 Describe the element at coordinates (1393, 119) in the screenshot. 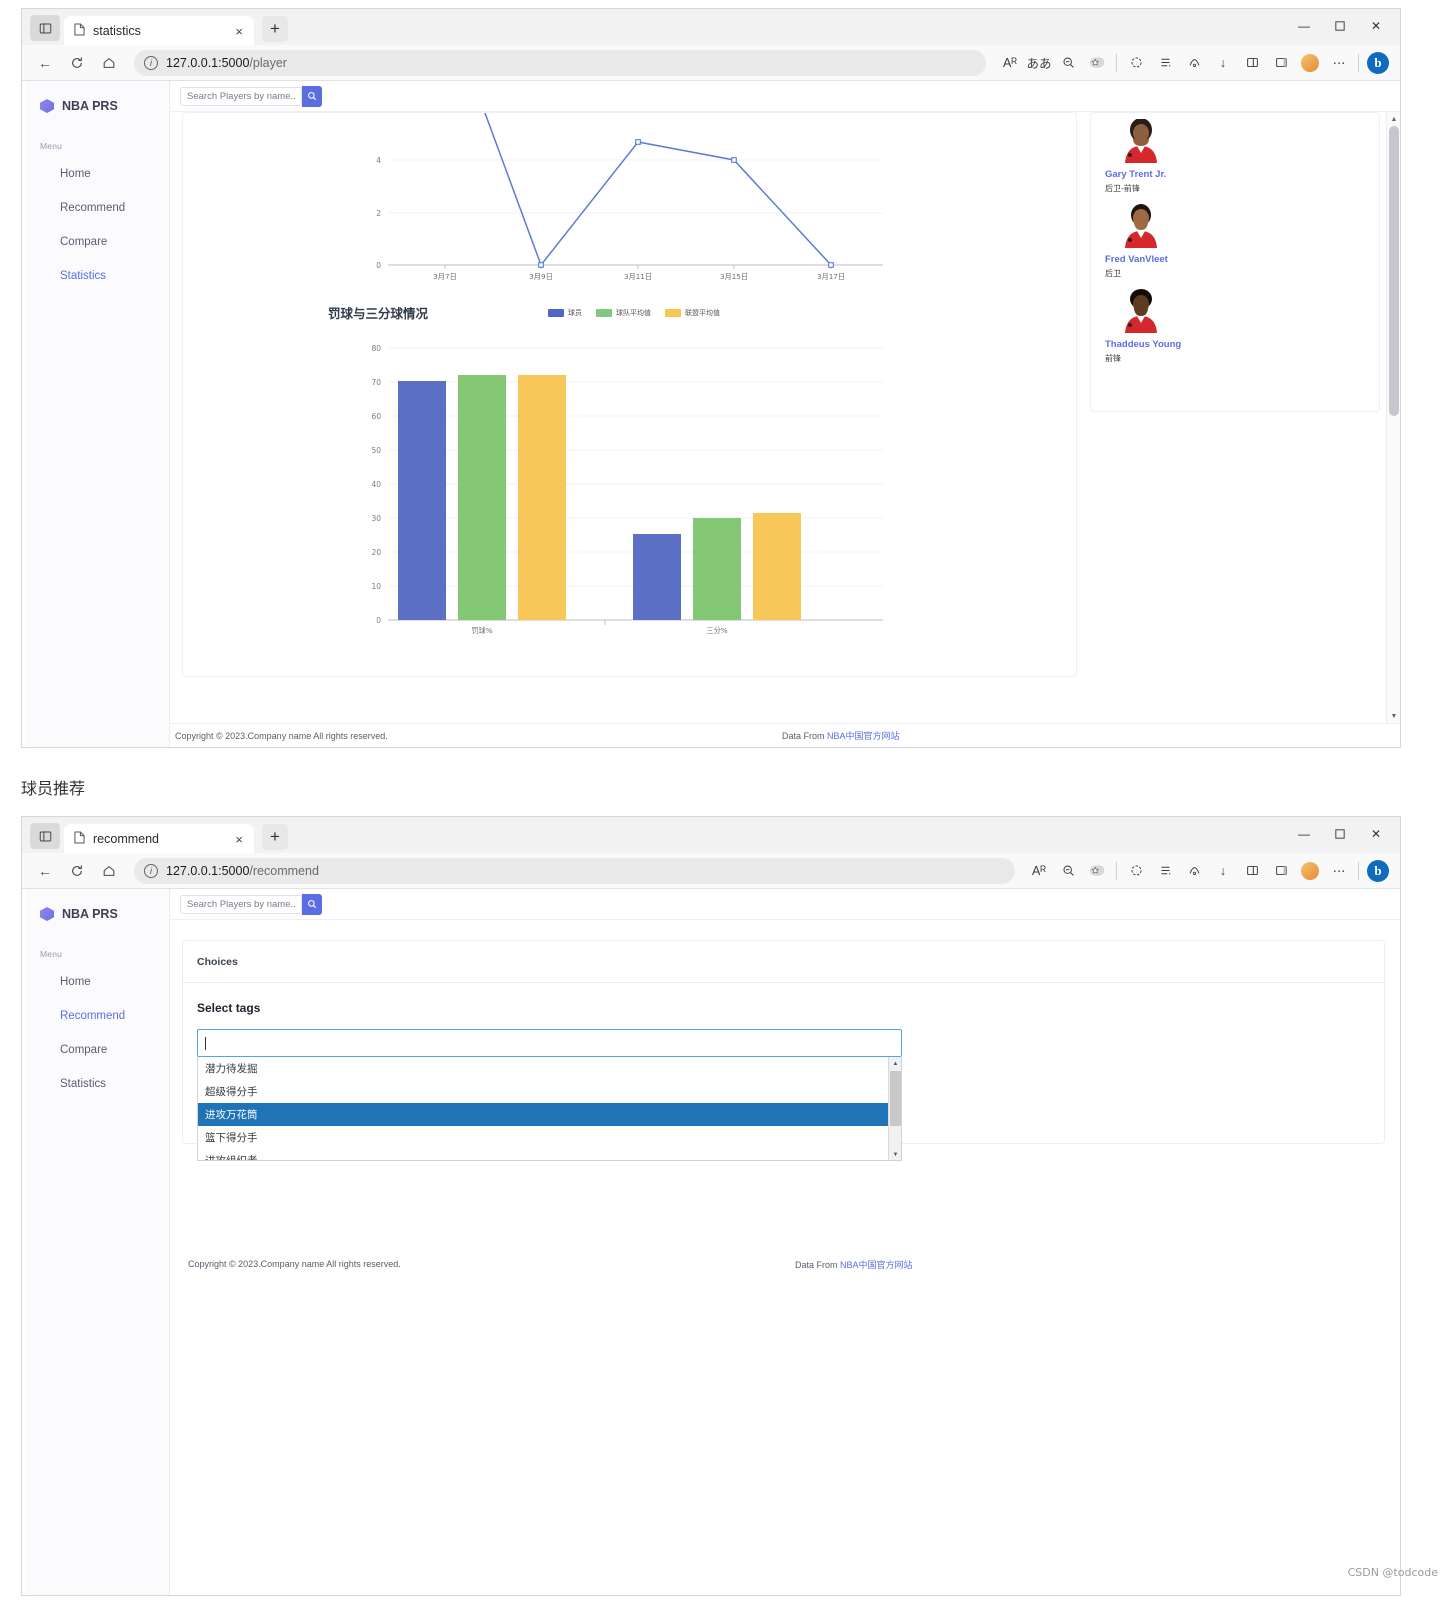

I see `scroll-up-icon: ▲` at that location.